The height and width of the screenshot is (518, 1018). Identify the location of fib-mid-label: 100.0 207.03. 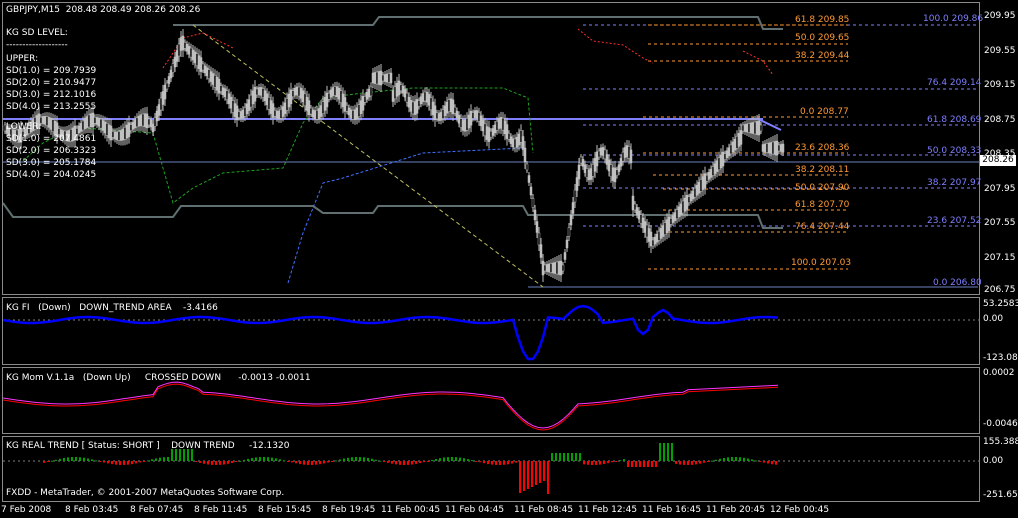
(821, 263).